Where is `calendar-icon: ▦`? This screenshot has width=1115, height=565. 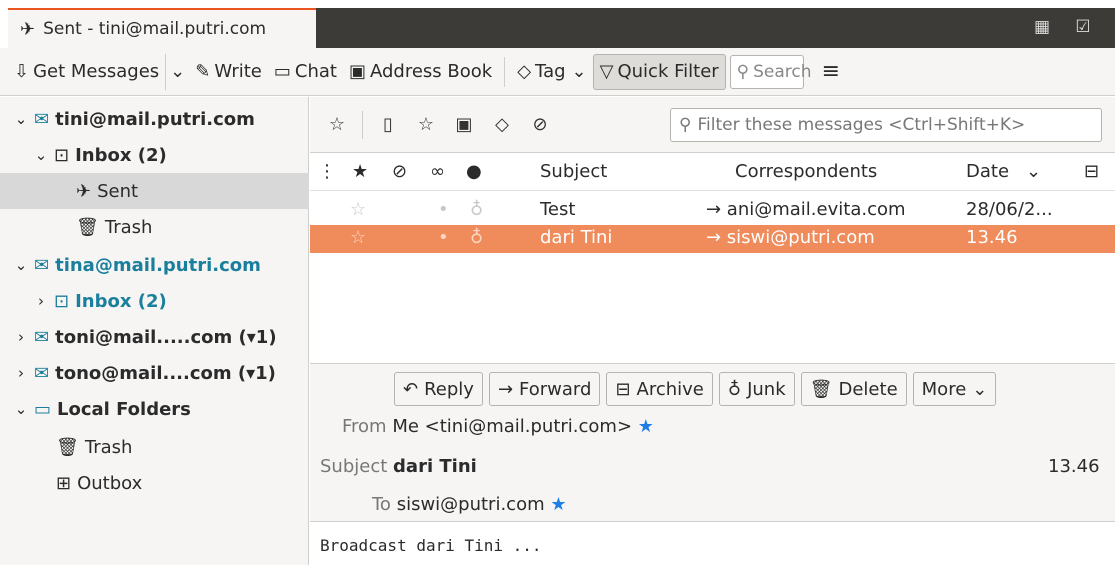
calendar-icon: ▦ is located at coordinates (1042, 27).